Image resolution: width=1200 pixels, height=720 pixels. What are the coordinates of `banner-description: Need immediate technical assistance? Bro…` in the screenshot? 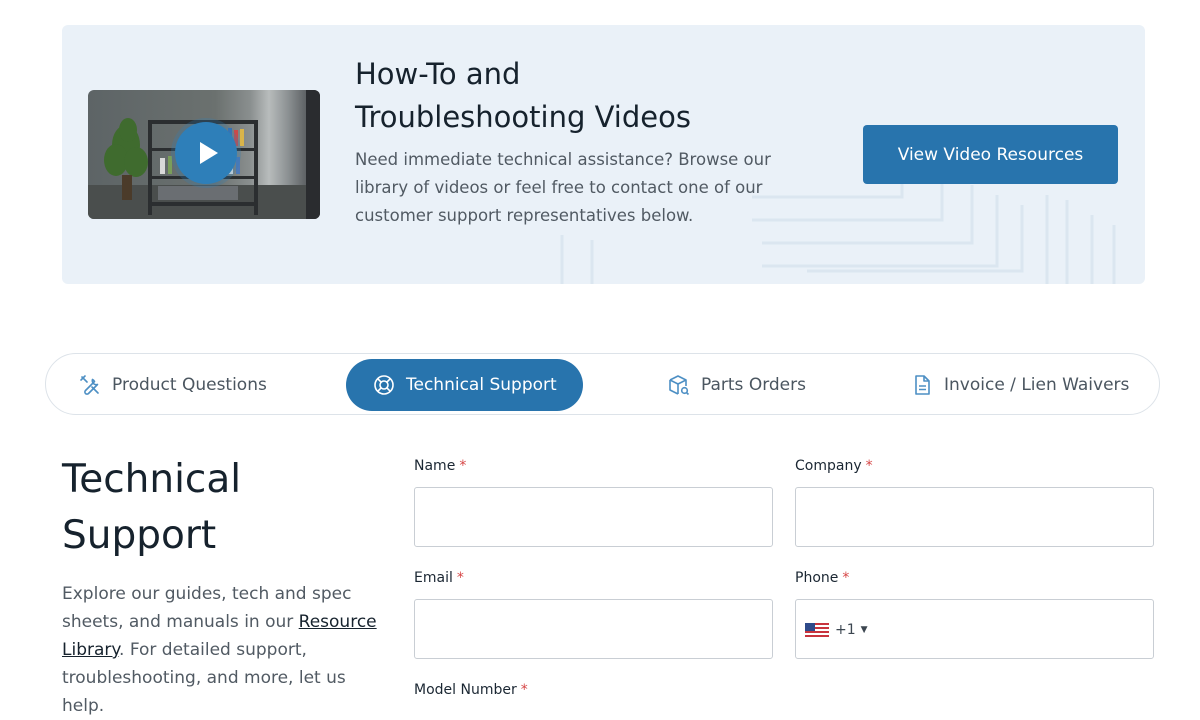 It's located at (563, 187).